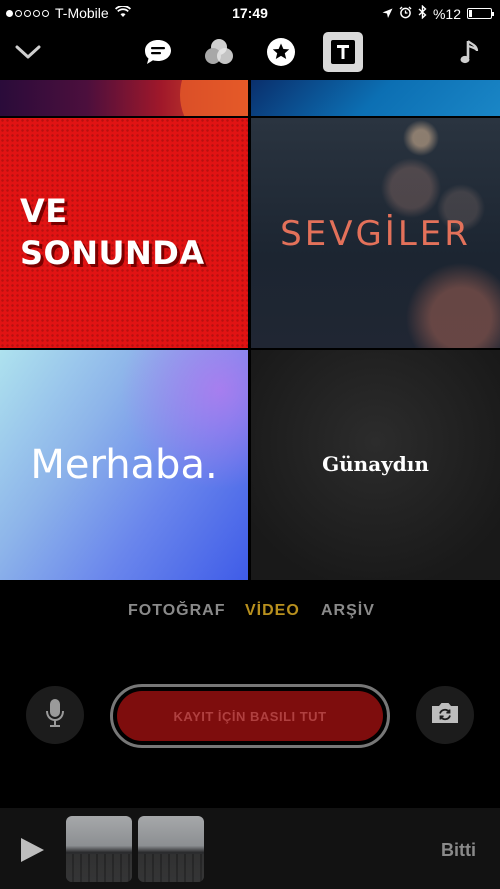 The image size is (500, 889). Describe the element at coordinates (343, 52) in the screenshot. I see `title-posters-icon` at that location.